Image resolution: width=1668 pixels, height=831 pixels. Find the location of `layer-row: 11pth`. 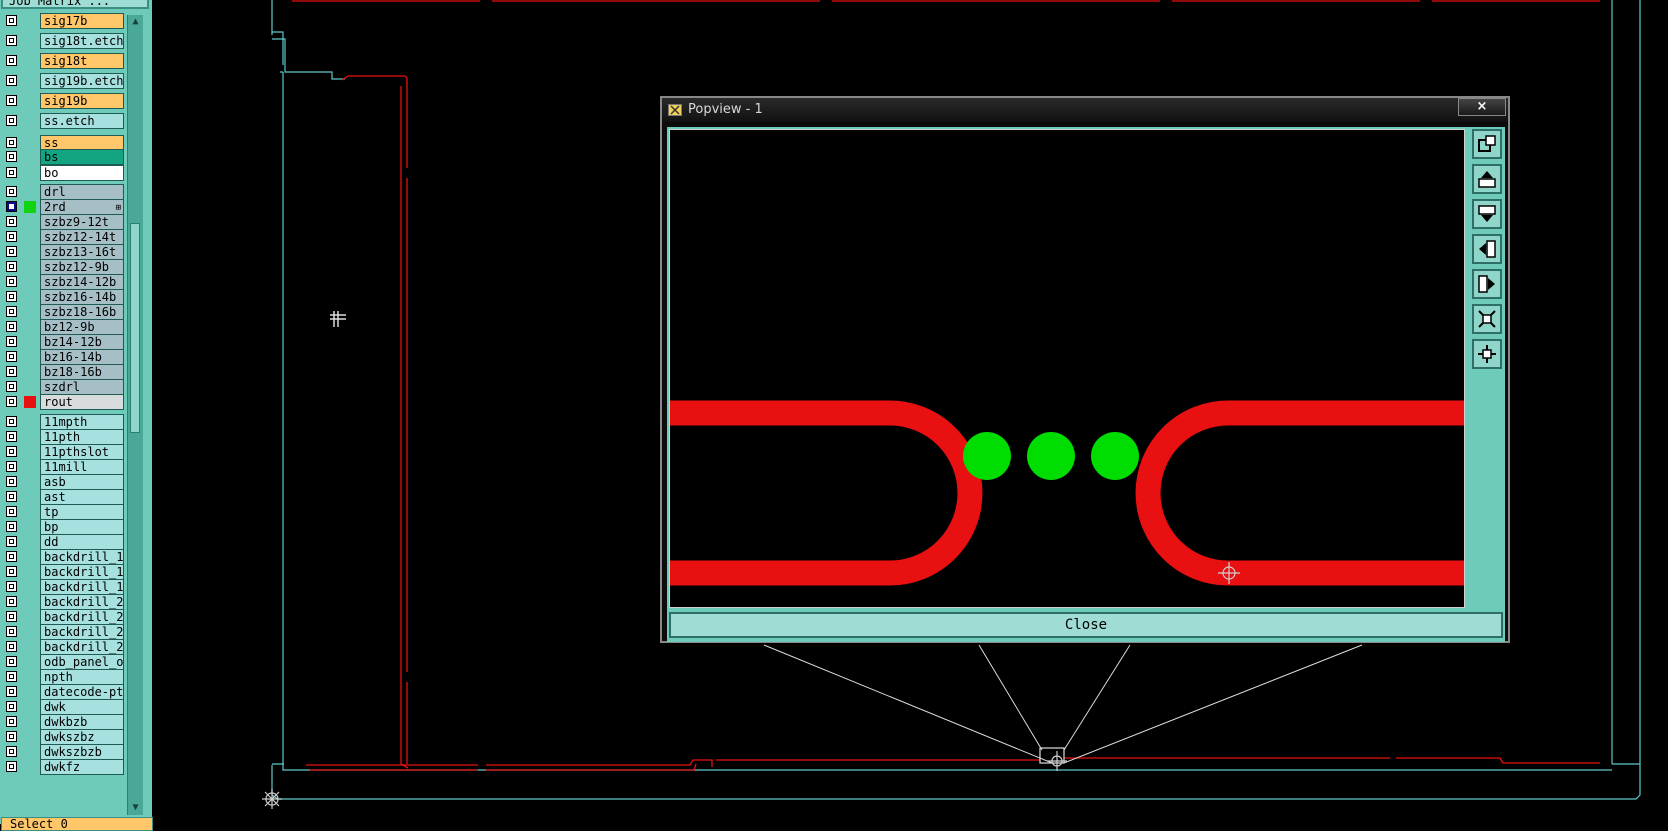

layer-row: 11pth is located at coordinates (63, 437).